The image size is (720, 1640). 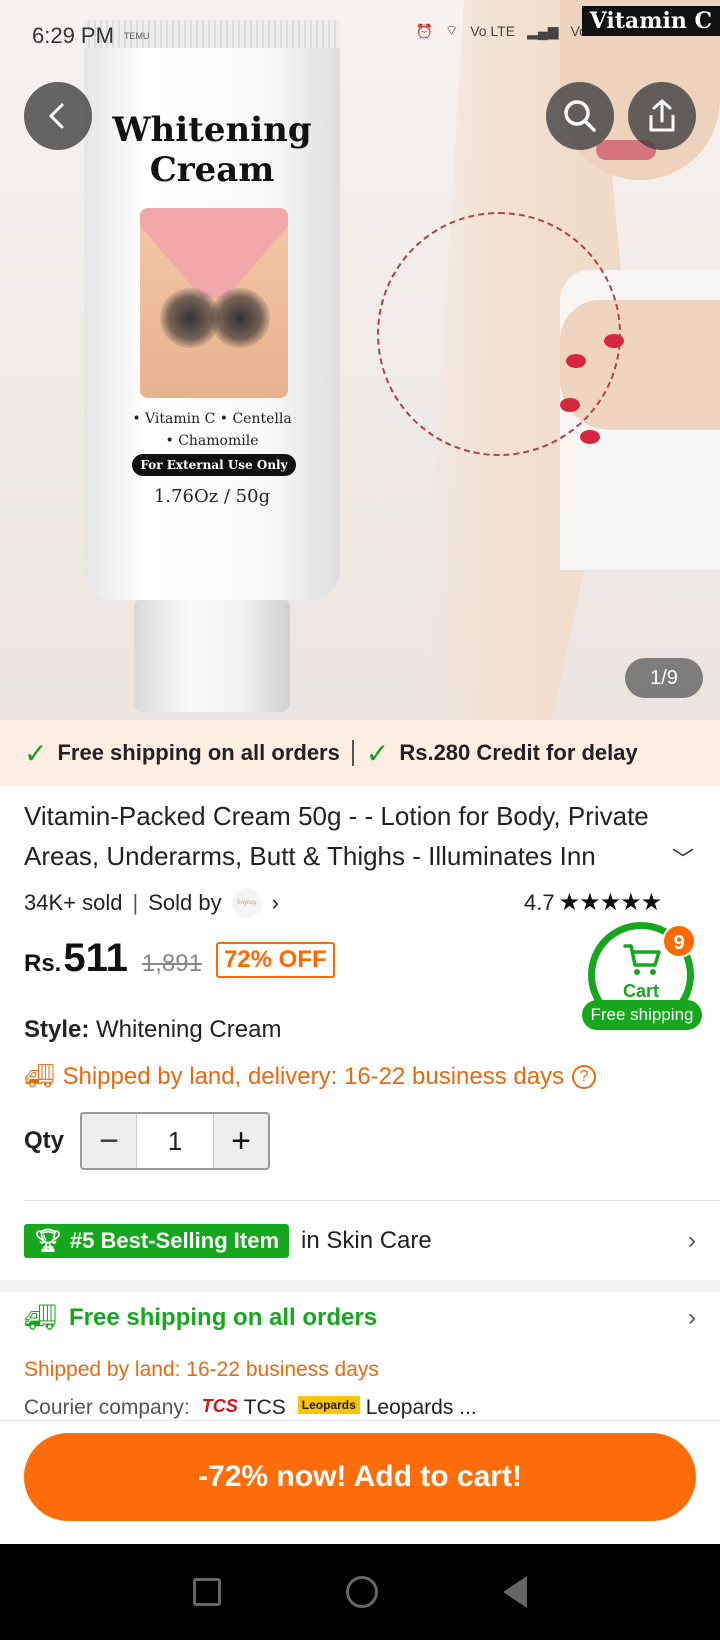 I want to click on tube-title: Whitening Cream, so click(x=212, y=150).